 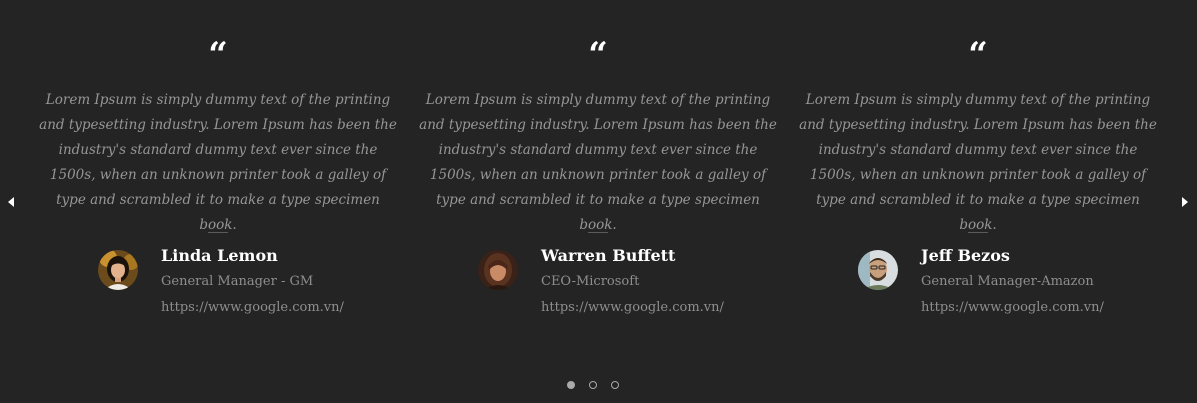 I want to click on prev-arrow-button, so click(x=11, y=202).